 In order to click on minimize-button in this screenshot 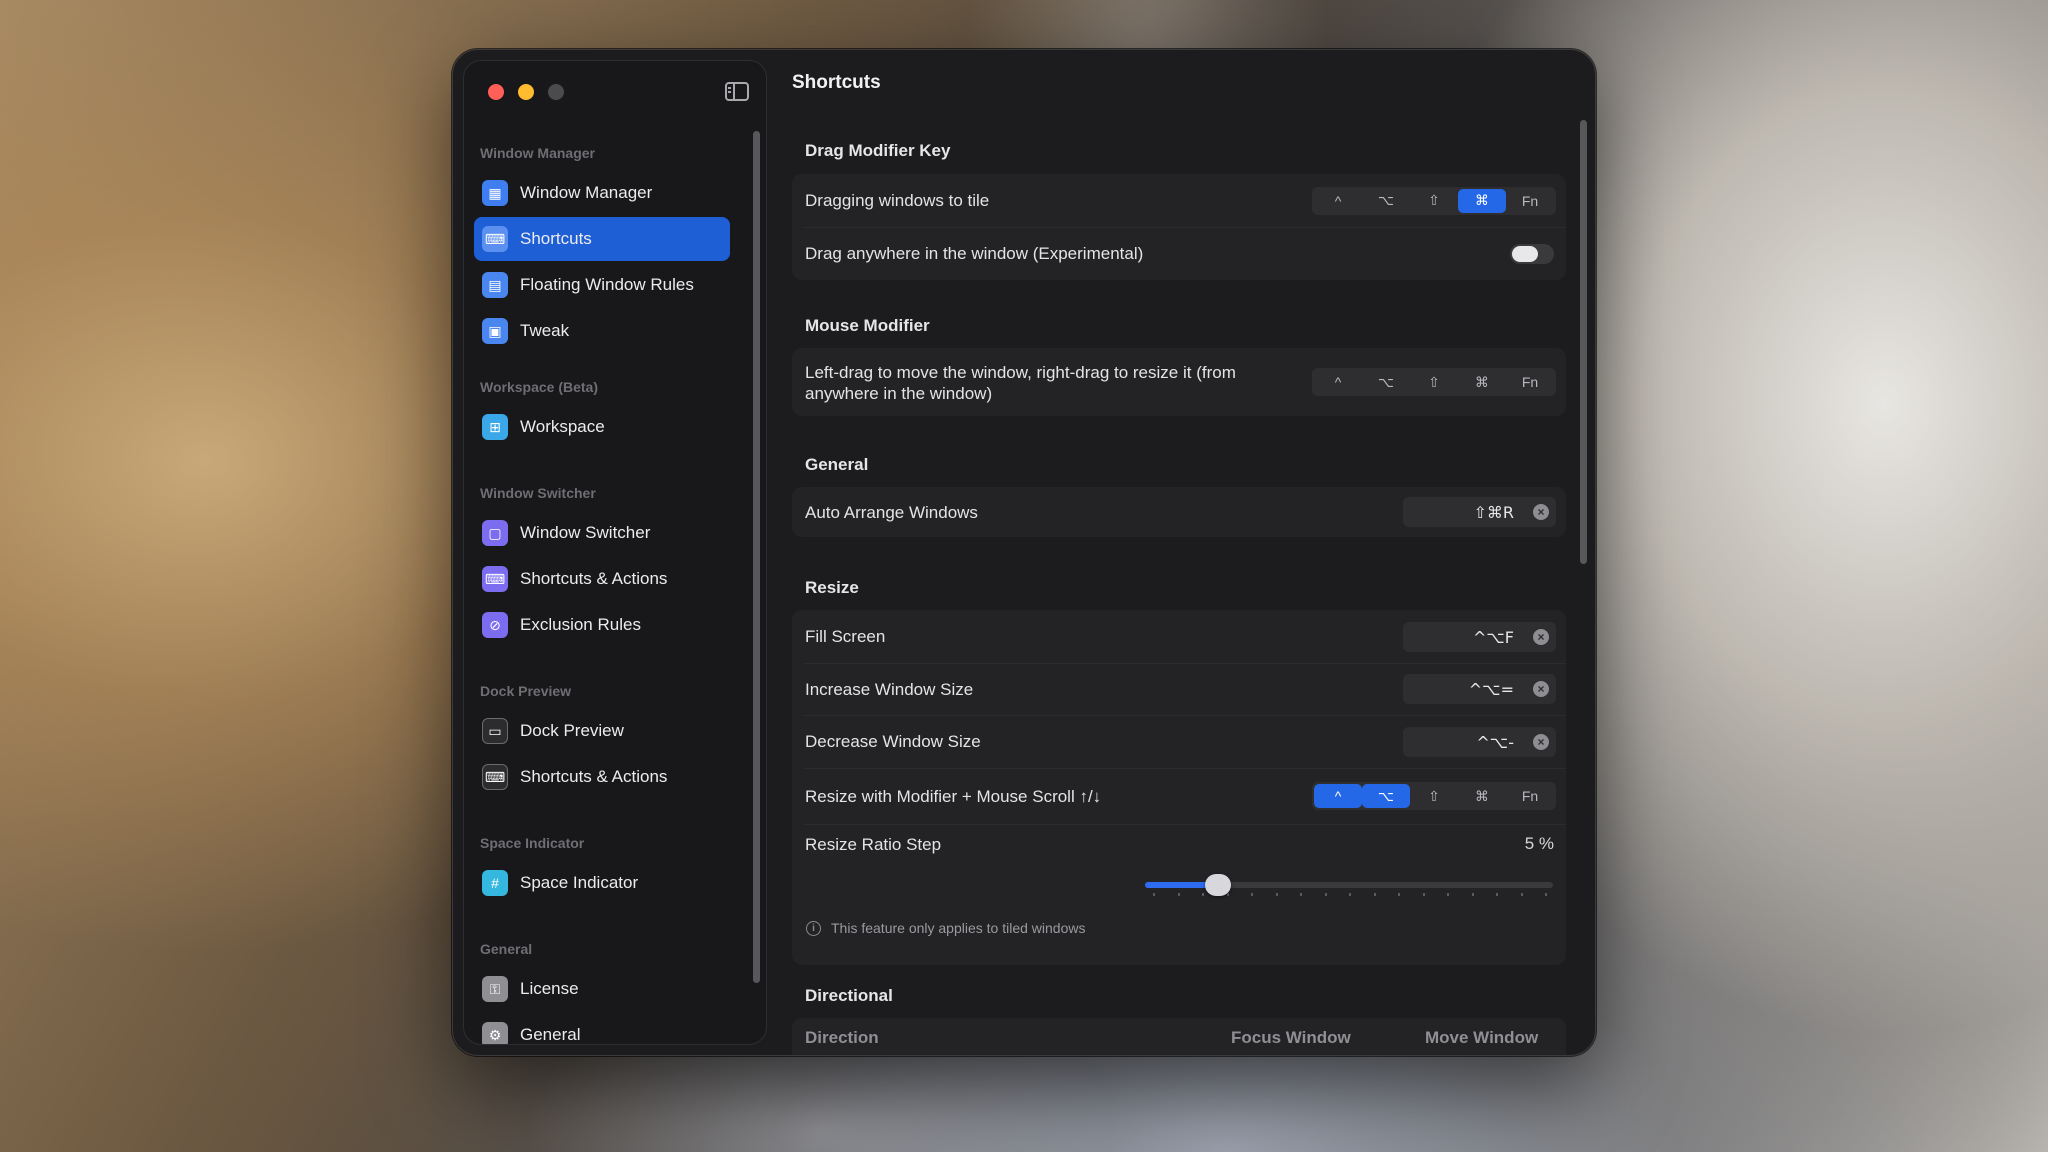, I will do `click(526, 92)`.